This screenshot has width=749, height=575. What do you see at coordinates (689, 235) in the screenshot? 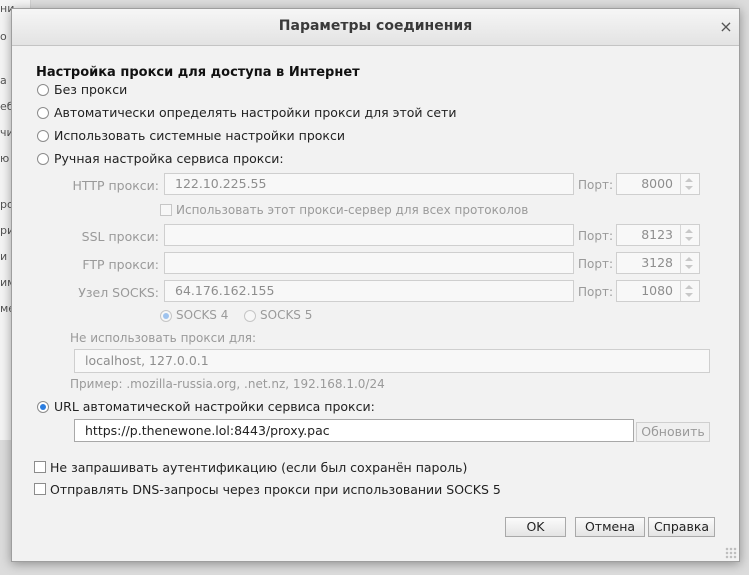
I see `ssl-port-spinner` at bounding box center [689, 235].